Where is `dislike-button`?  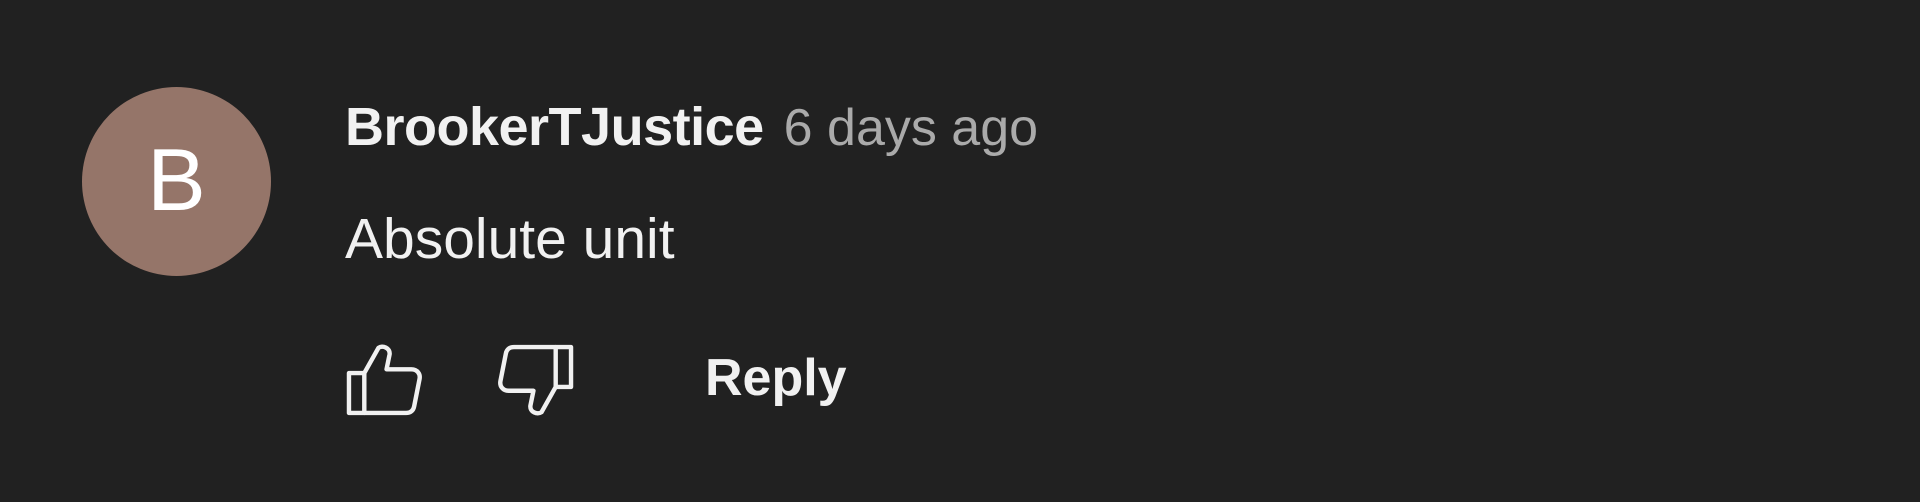 dislike-button is located at coordinates (535, 380).